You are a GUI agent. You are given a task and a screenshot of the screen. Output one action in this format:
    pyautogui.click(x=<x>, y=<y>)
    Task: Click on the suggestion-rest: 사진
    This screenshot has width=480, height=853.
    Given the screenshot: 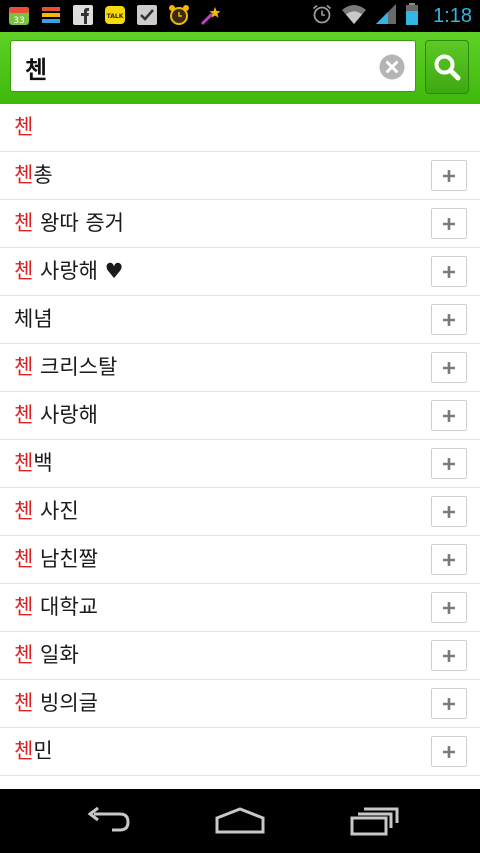 What is the action you would take?
    pyautogui.click(x=56, y=511)
    